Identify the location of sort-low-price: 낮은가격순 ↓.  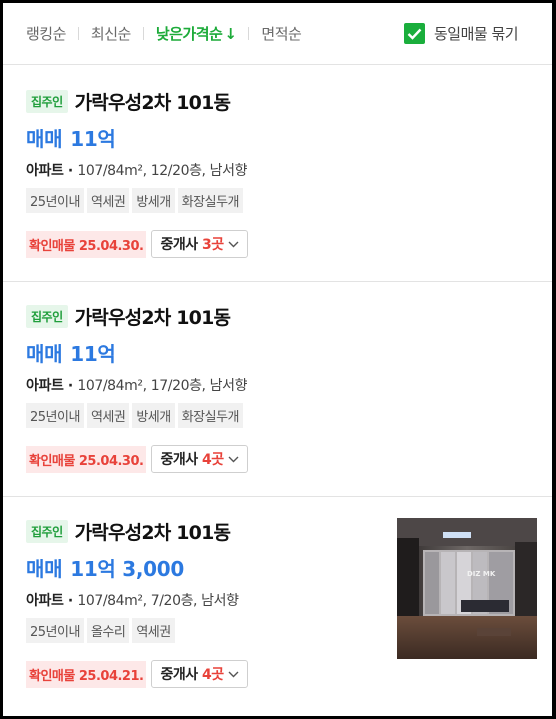
(196, 33).